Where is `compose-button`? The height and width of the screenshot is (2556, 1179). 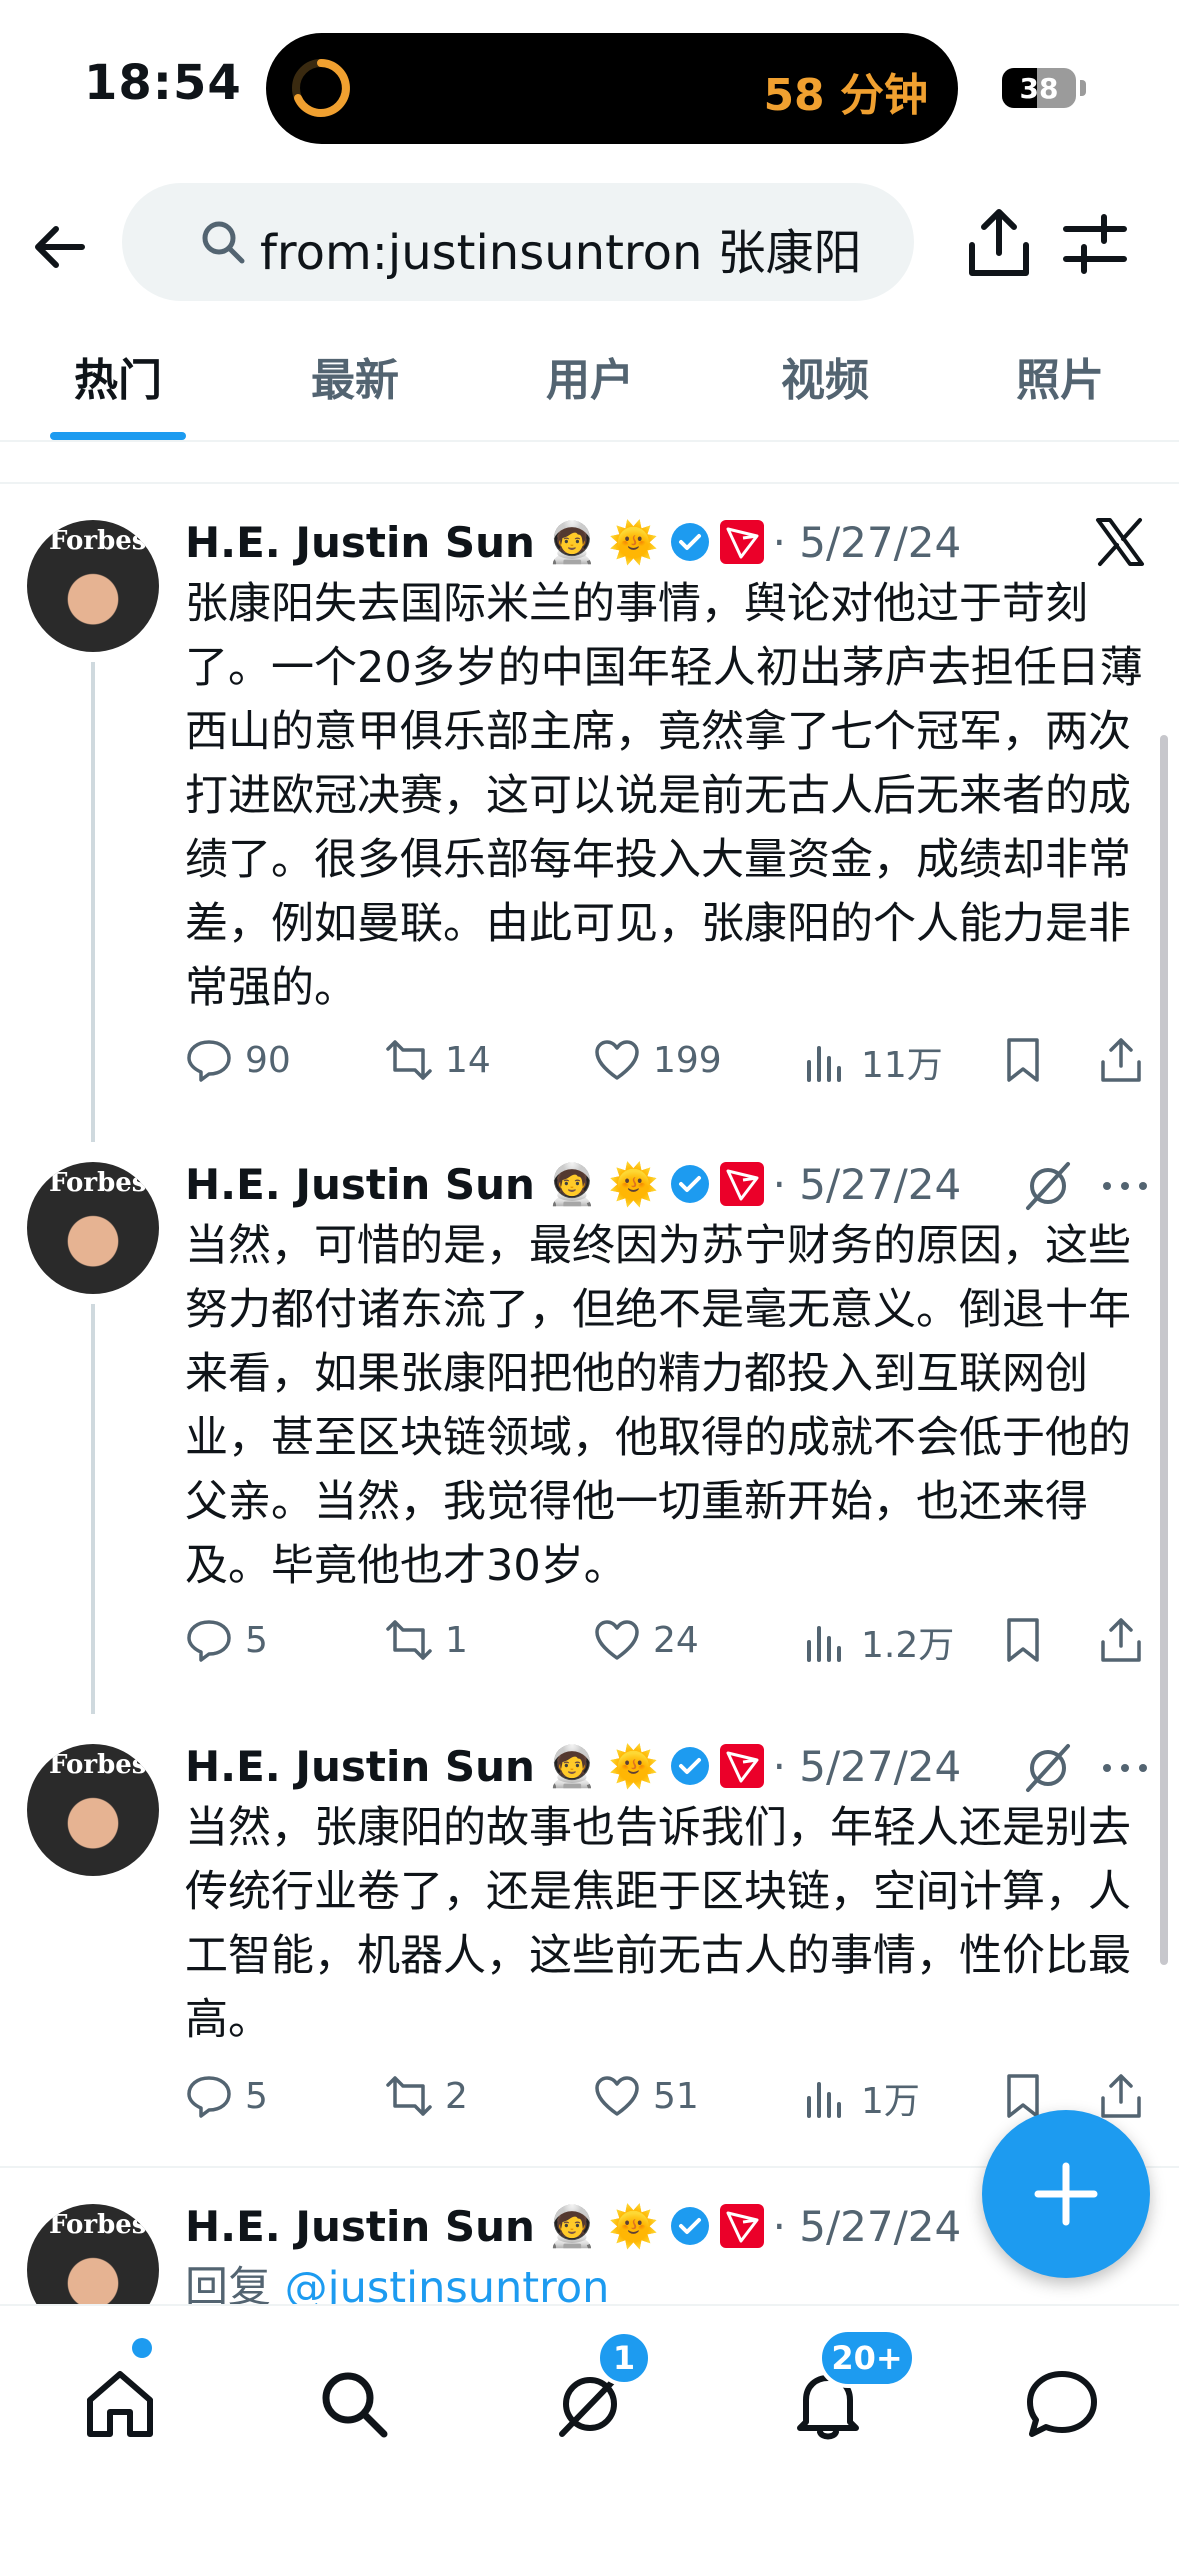 compose-button is located at coordinates (1066, 2194).